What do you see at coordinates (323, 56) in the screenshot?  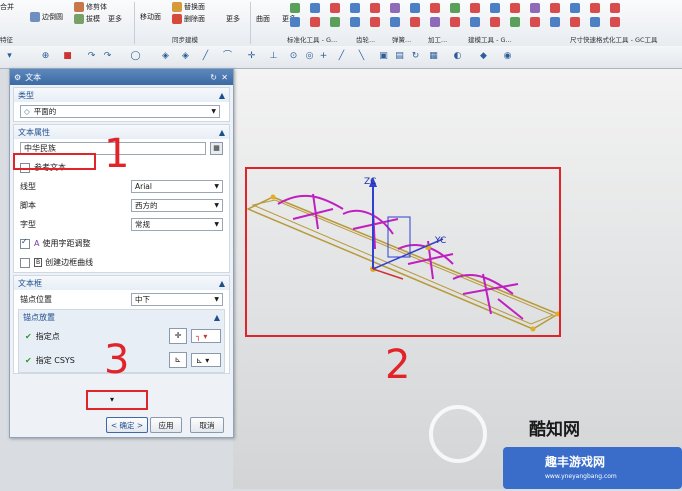 I see `plus-icon: +` at bounding box center [323, 56].